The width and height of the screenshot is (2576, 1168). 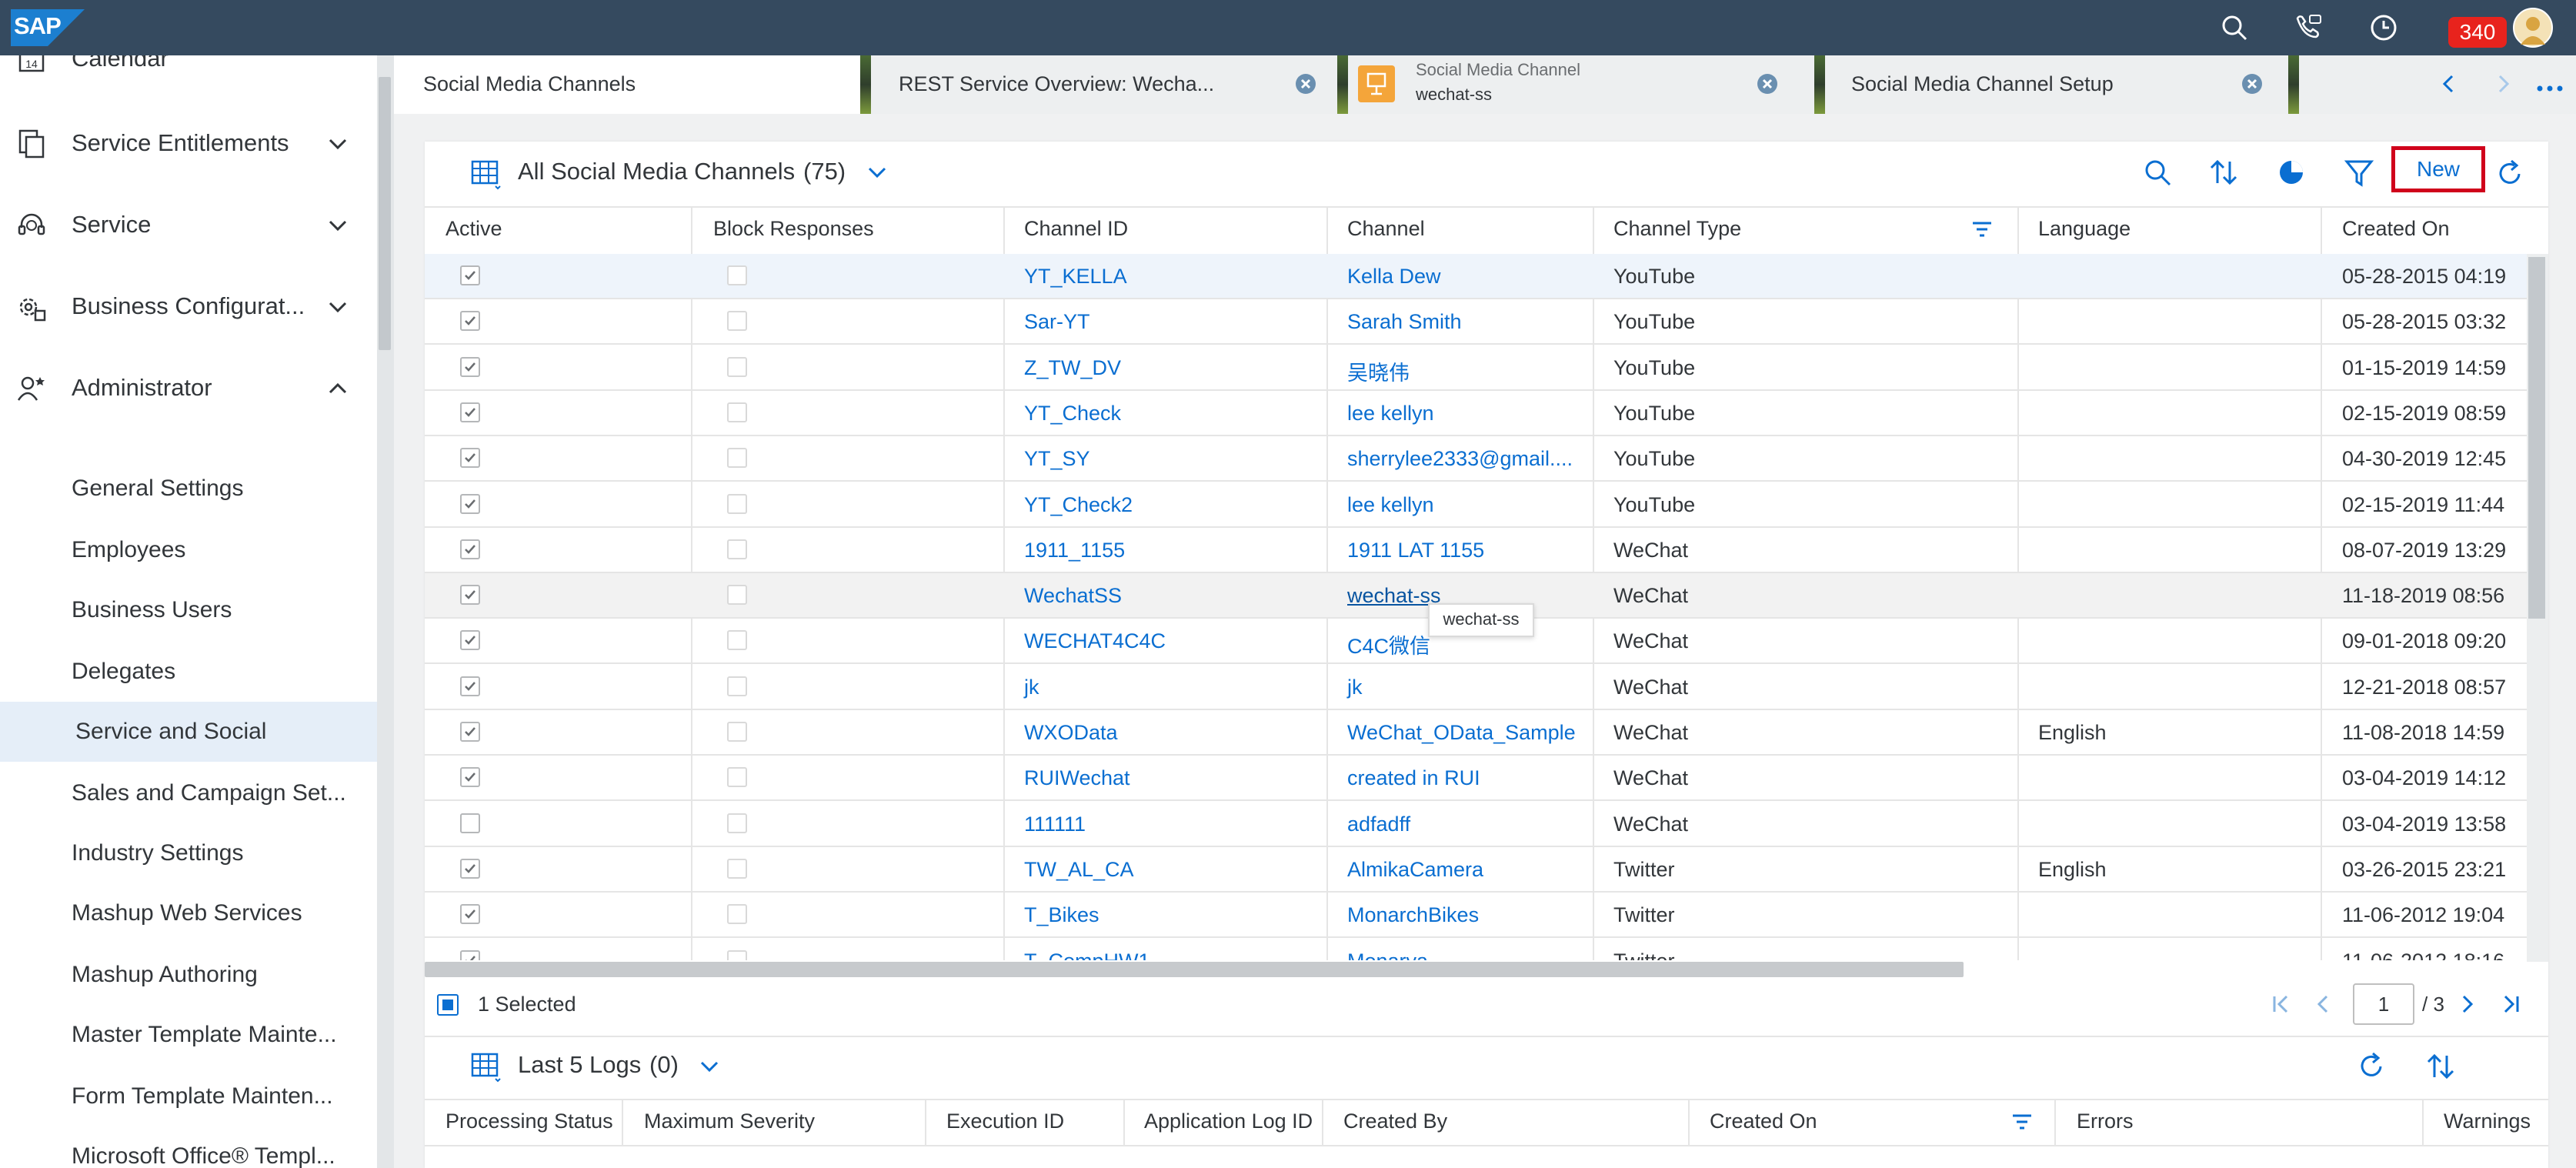 I want to click on clock-icon, so click(x=2384, y=27).